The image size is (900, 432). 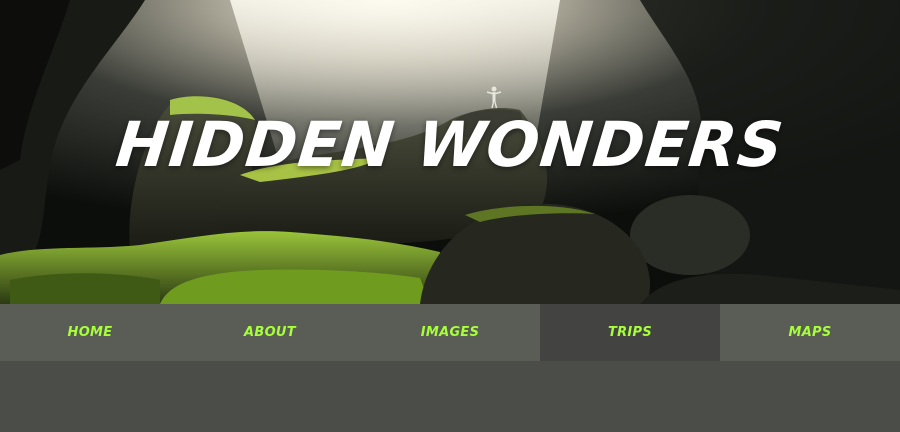 I want to click on nav-item-maps: MAPS, so click(x=810, y=332).